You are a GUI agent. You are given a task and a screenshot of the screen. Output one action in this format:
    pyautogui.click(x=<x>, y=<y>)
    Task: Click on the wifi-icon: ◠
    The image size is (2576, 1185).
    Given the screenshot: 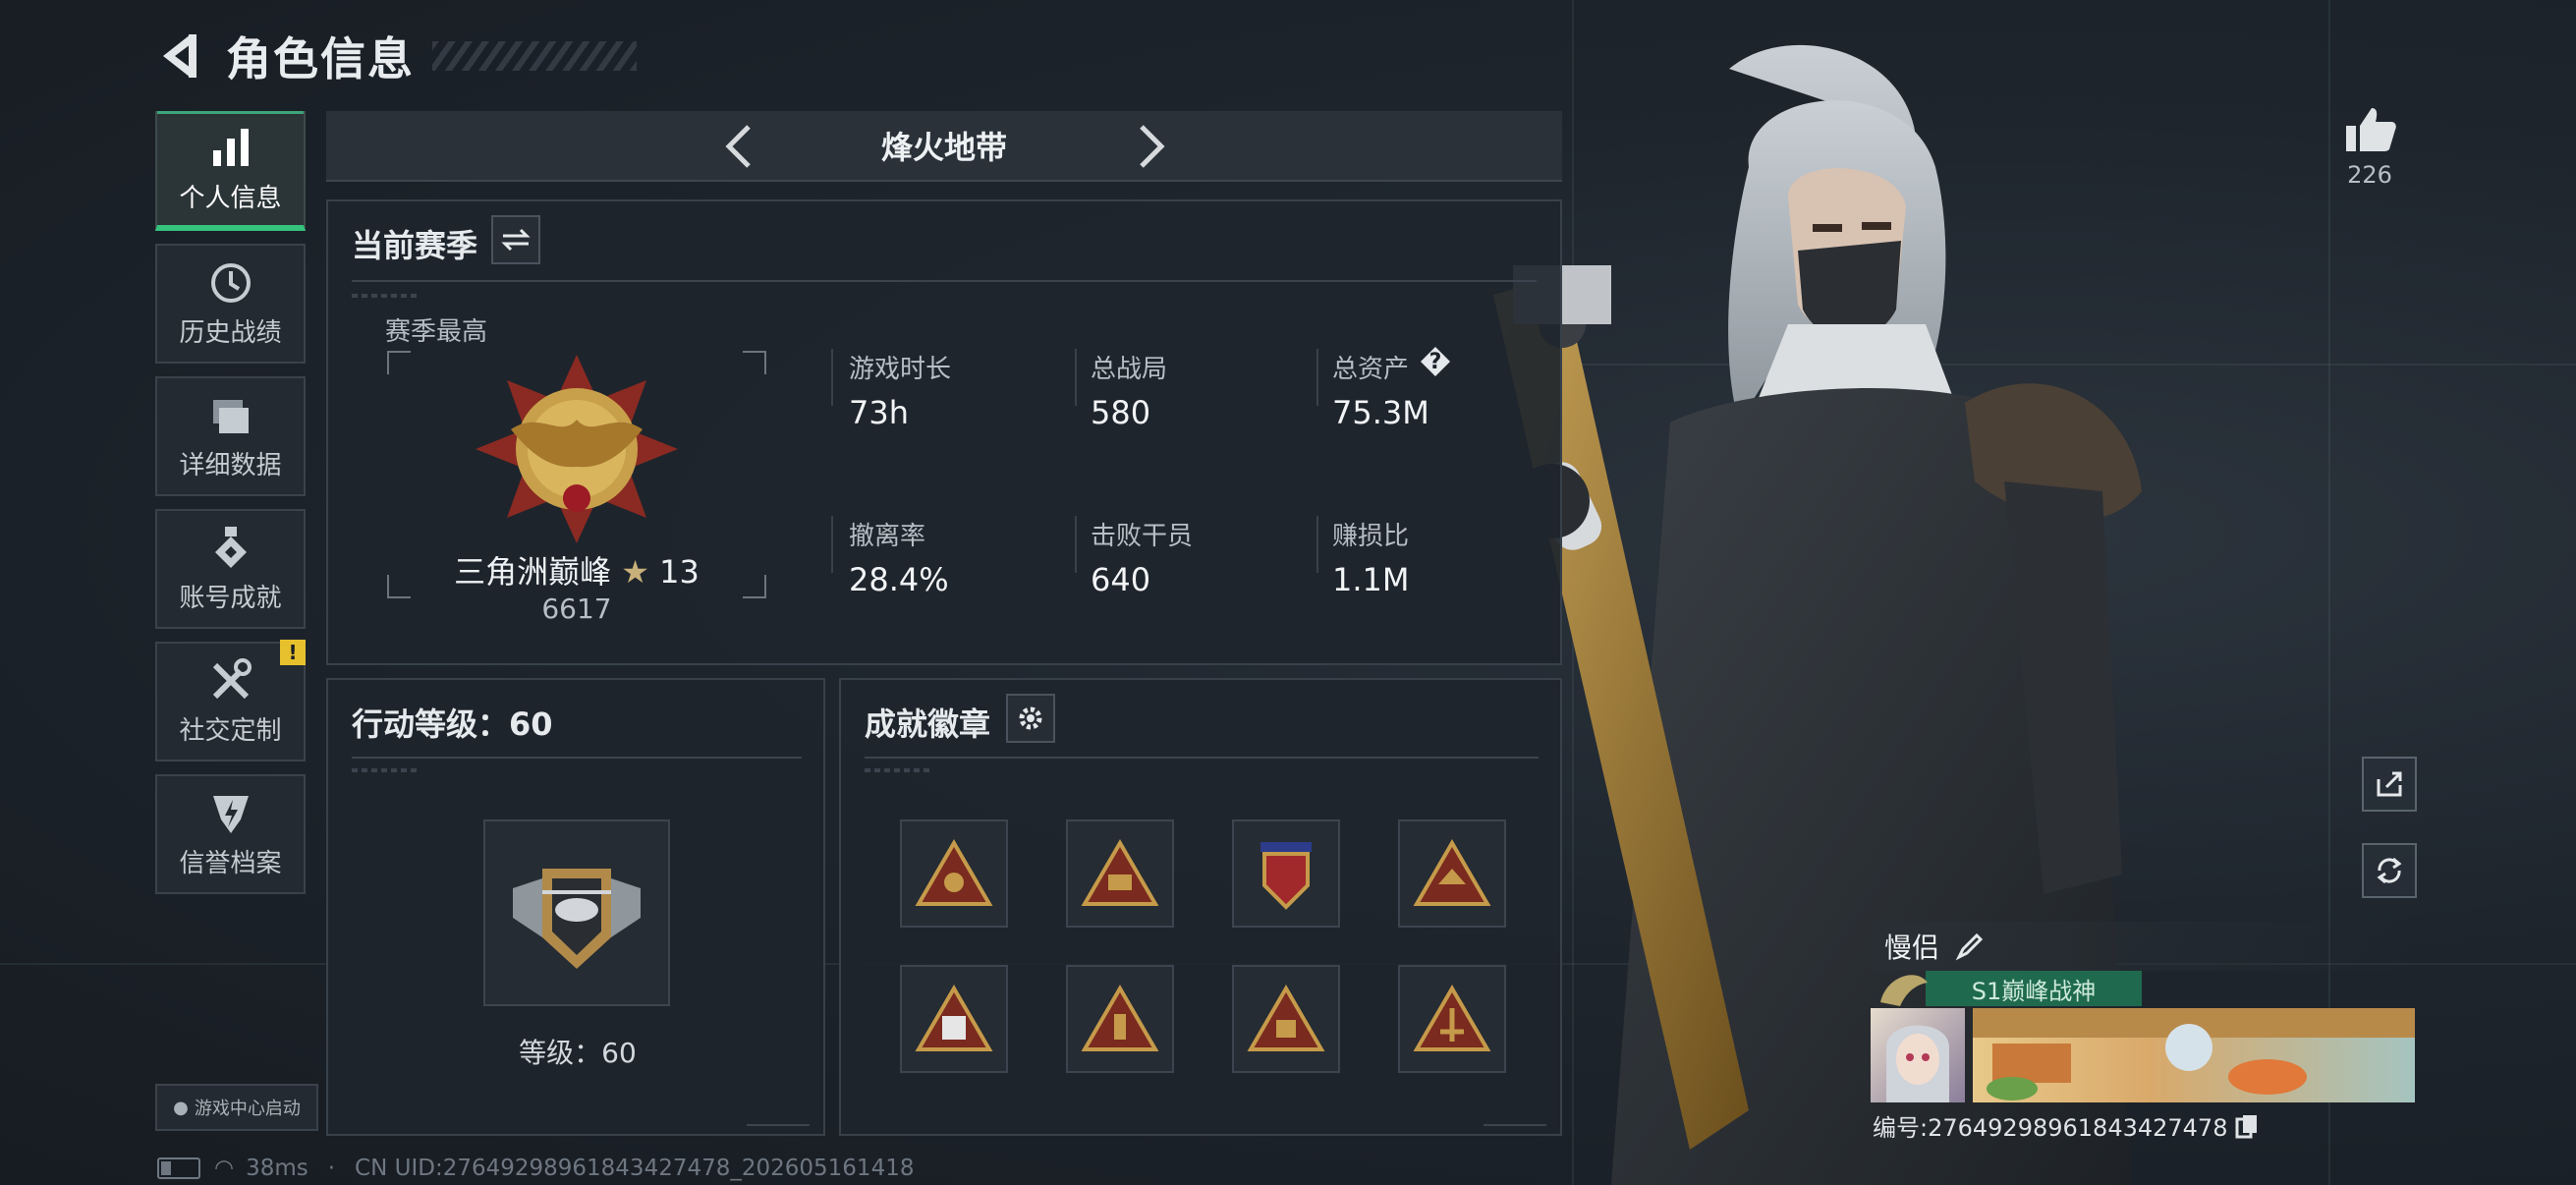 What is the action you would take?
    pyautogui.click(x=224, y=1169)
    